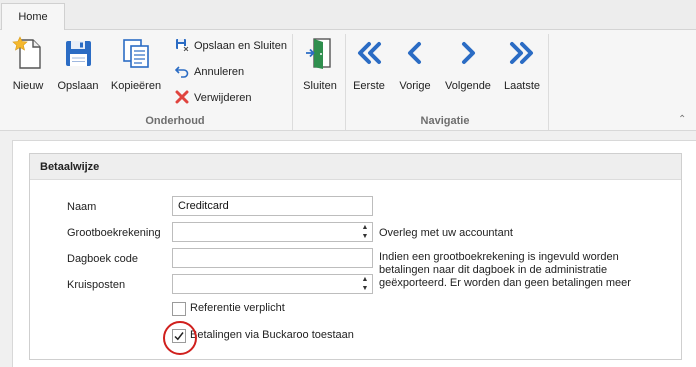 This screenshot has width=696, height=367. I want to click on vorige-button: Vorige, so click(415, 64).